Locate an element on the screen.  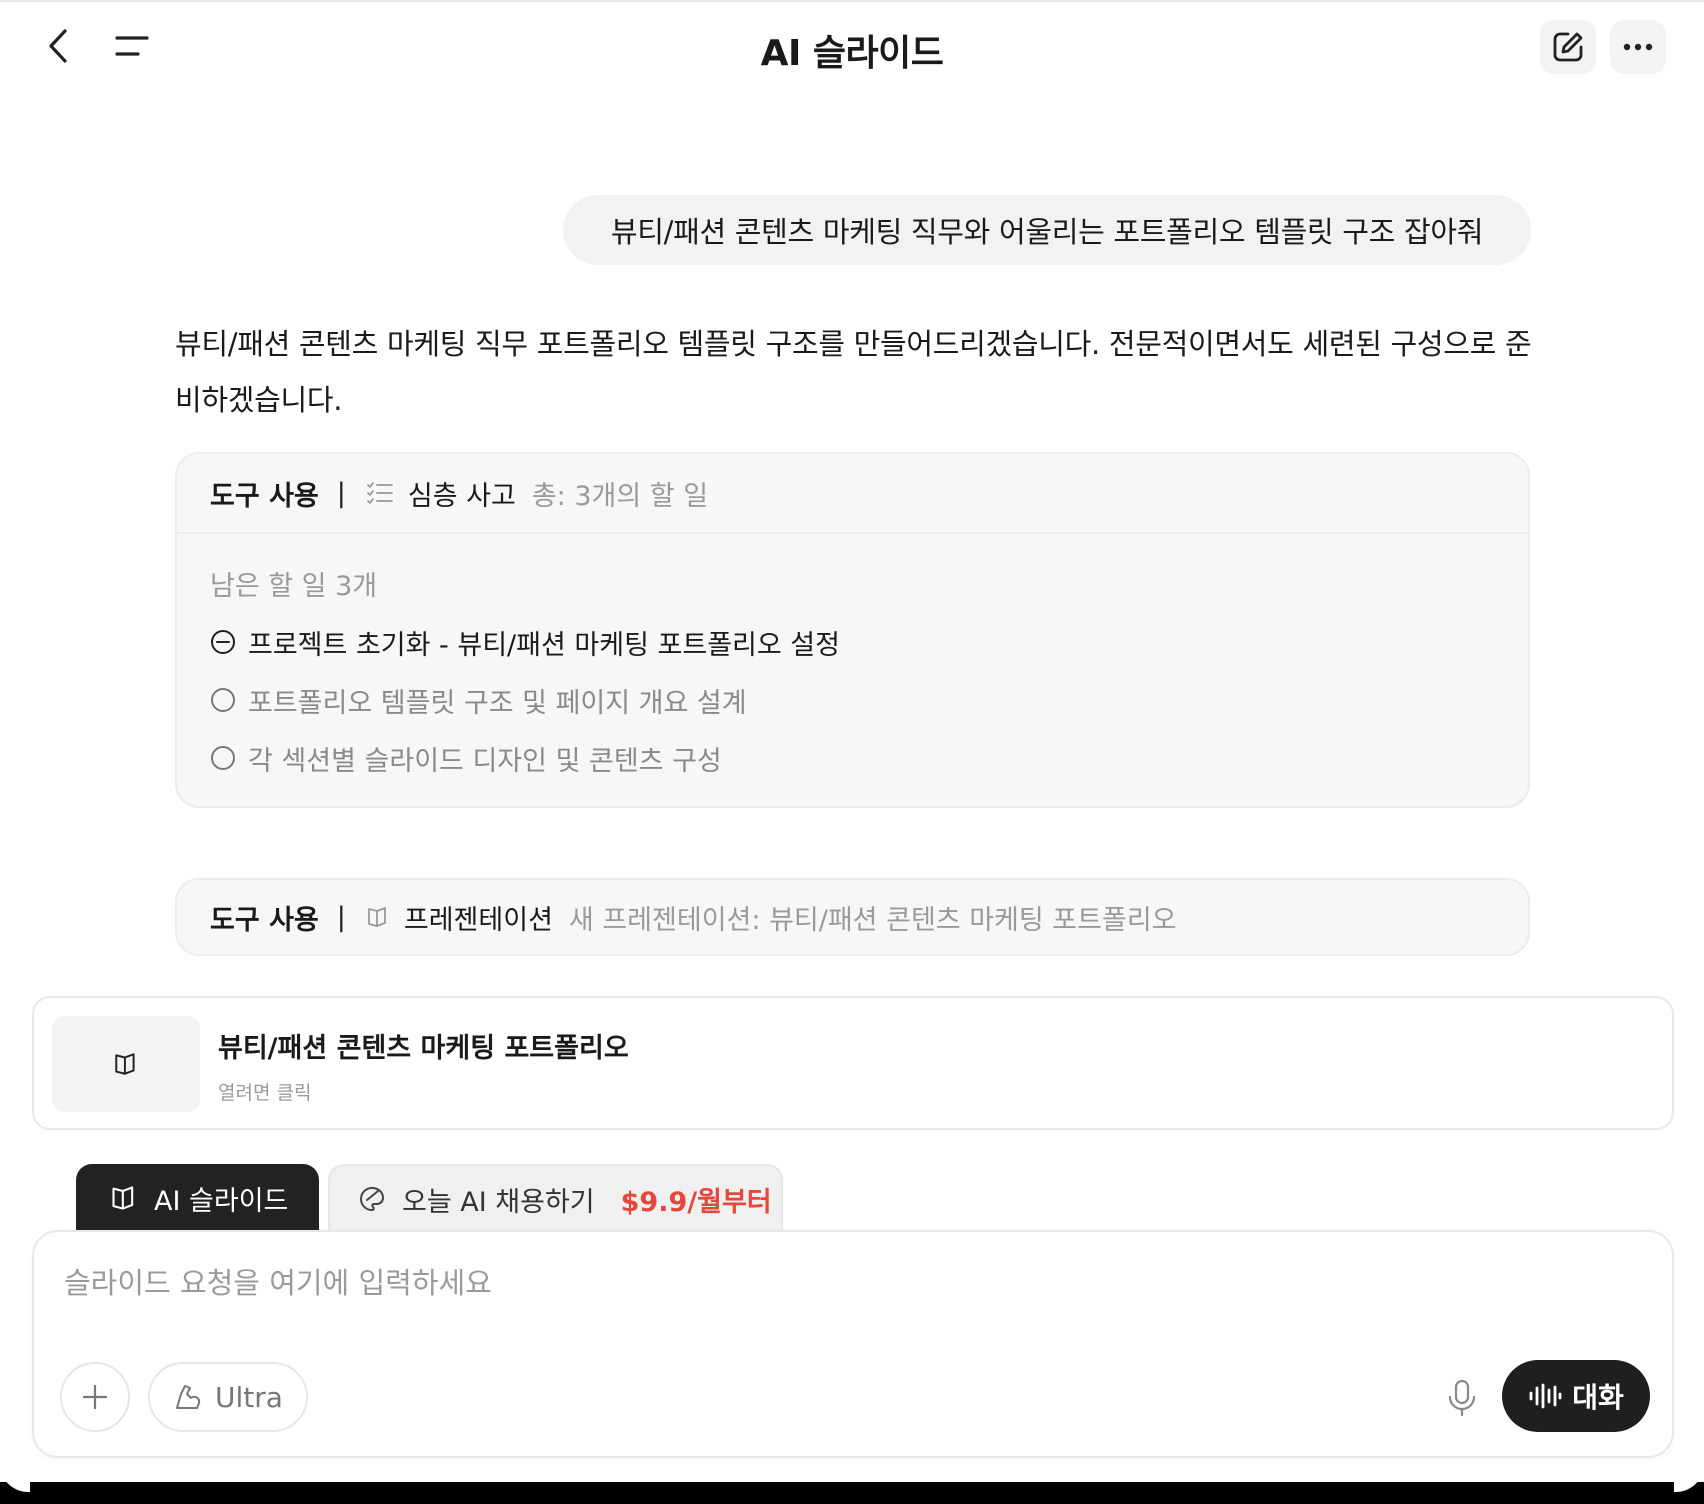
more-options-button is located at coordinates (1638, 47).